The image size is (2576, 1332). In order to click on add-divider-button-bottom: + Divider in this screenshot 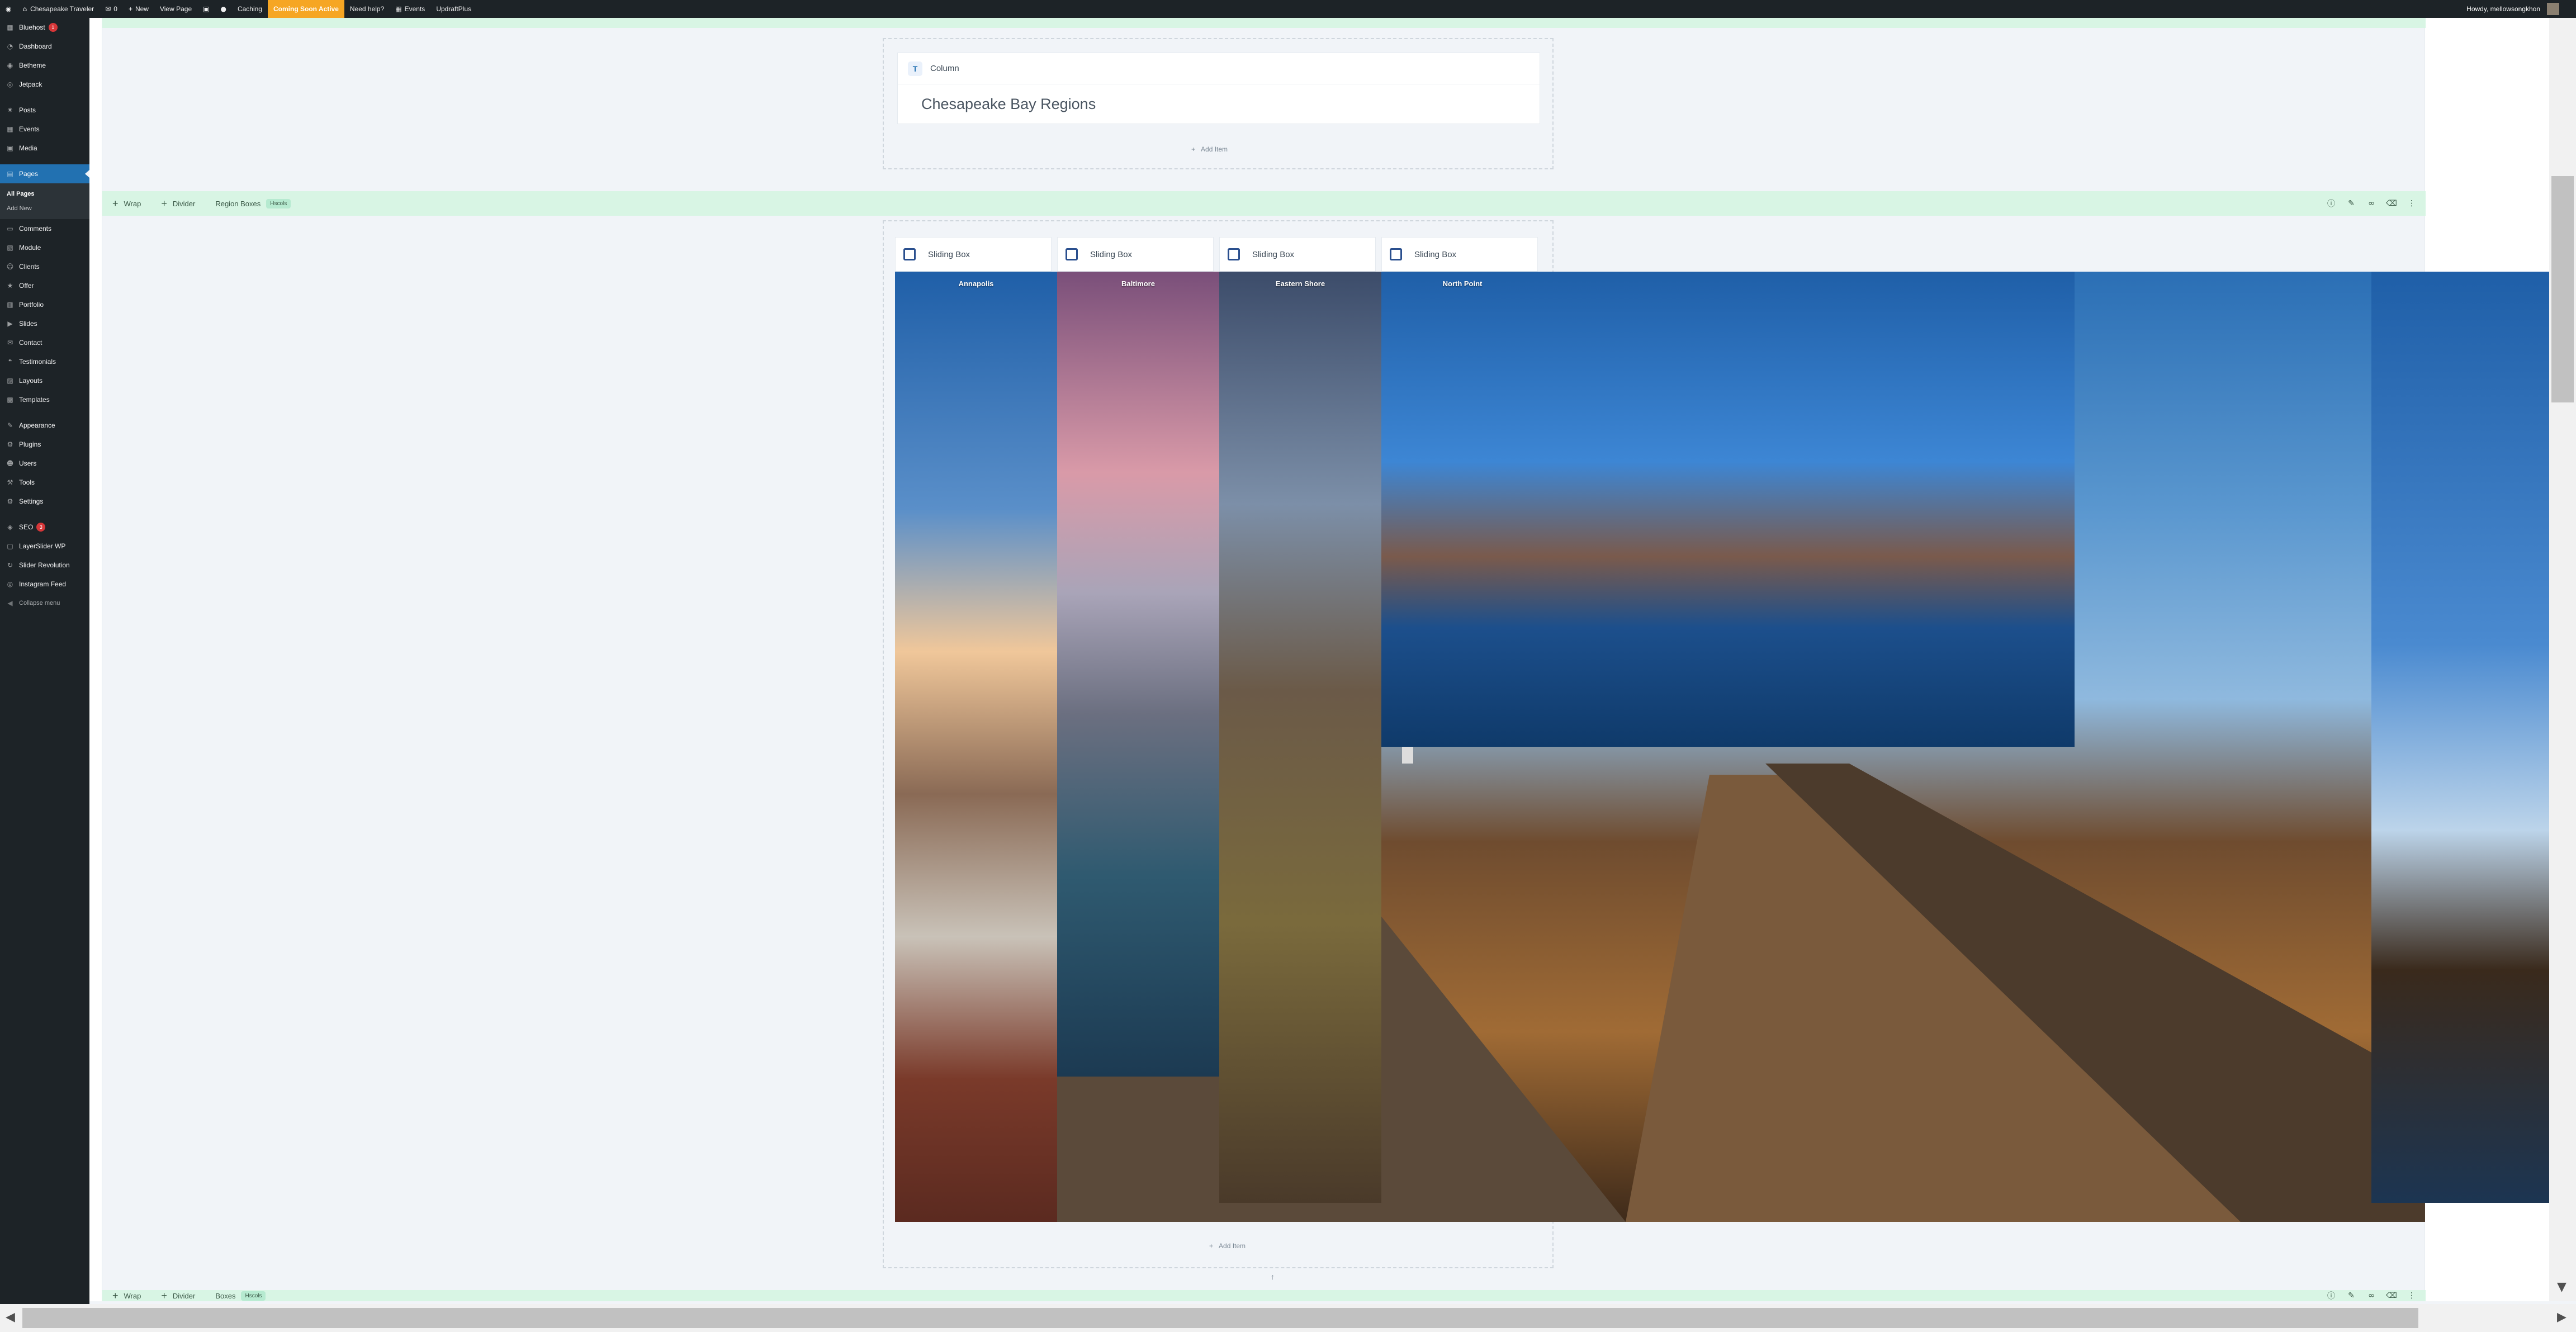, I will do `click(178, 1295)`.